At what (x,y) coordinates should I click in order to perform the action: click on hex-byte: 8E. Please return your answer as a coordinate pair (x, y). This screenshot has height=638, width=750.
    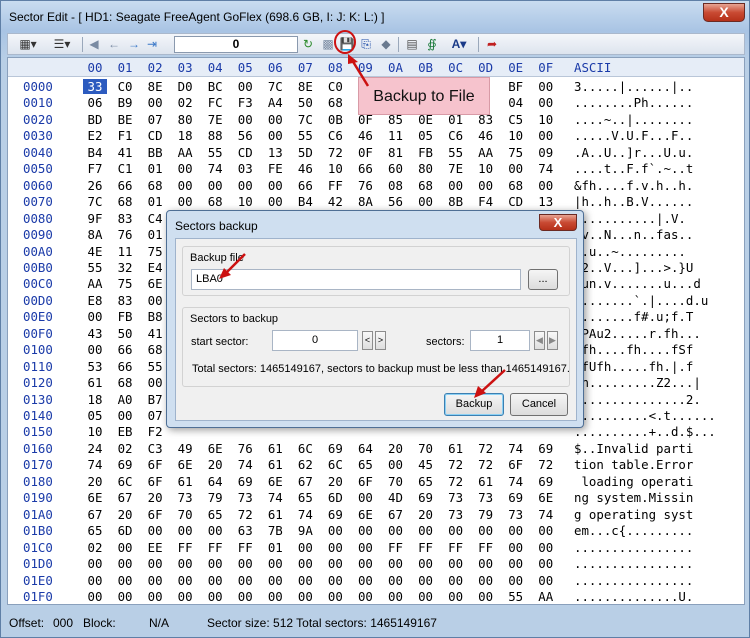
    Looking at the image, I should click on (155, 86).